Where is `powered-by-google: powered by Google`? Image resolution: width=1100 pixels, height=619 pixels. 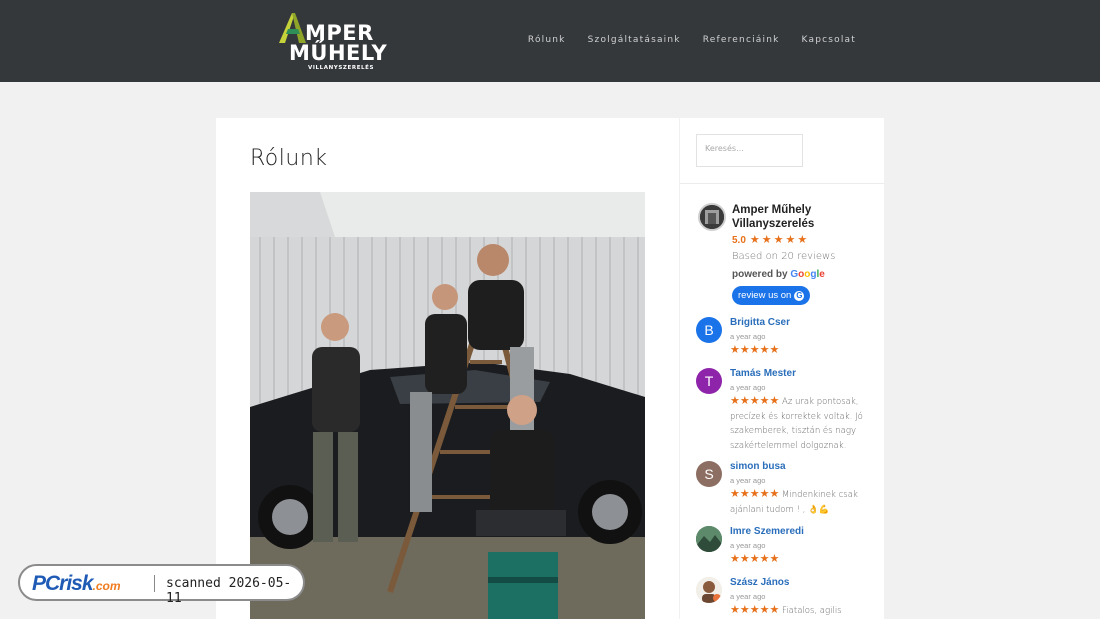
powered-by-google: powered by Google is located at coordinates (778, 274).